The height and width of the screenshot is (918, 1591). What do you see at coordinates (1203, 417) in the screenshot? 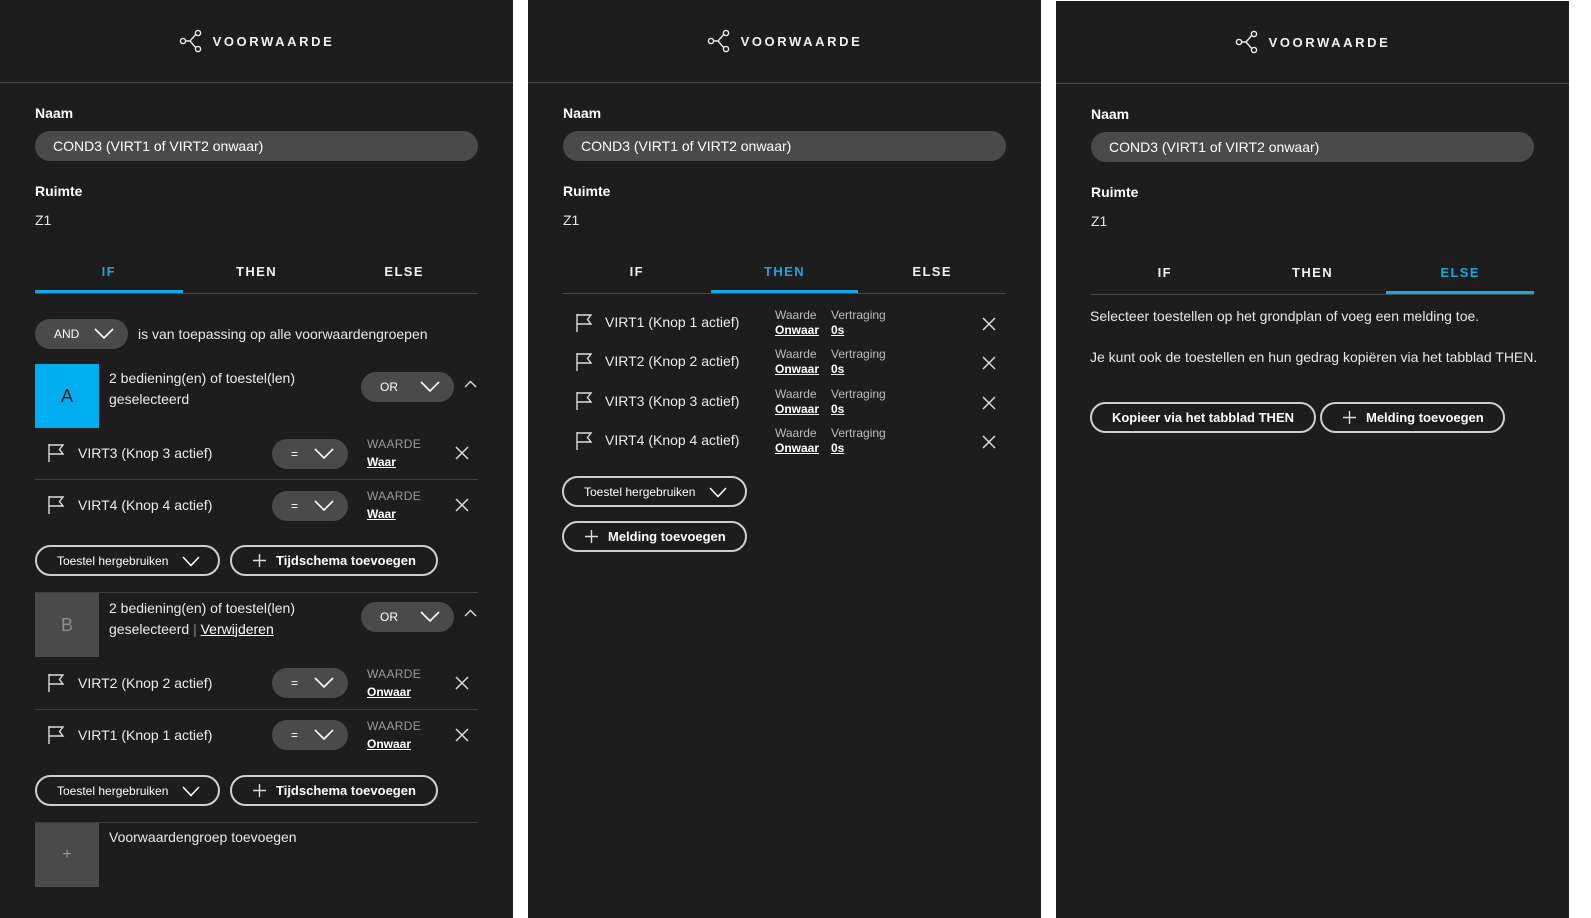
I see `copy-from-then-button: Kopieer via het tabblad THEN` at bounding box center [1203, 417].